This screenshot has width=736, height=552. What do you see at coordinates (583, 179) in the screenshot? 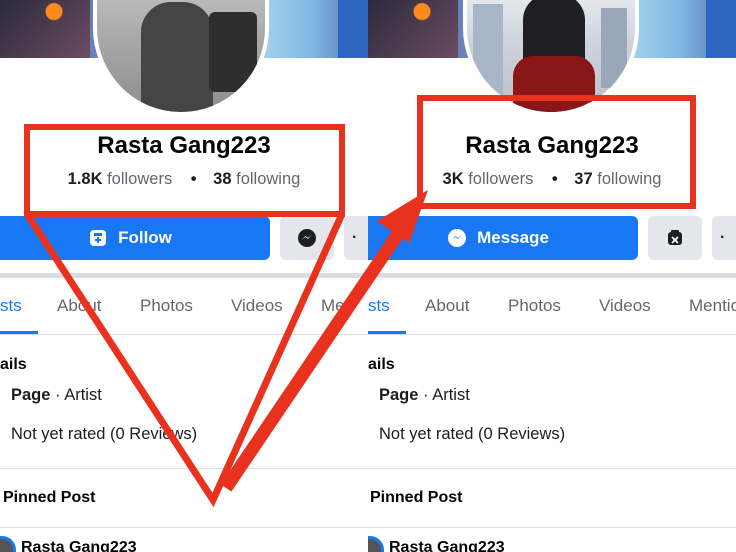
I see `following-count: 37` at bounding box center [583, 179].